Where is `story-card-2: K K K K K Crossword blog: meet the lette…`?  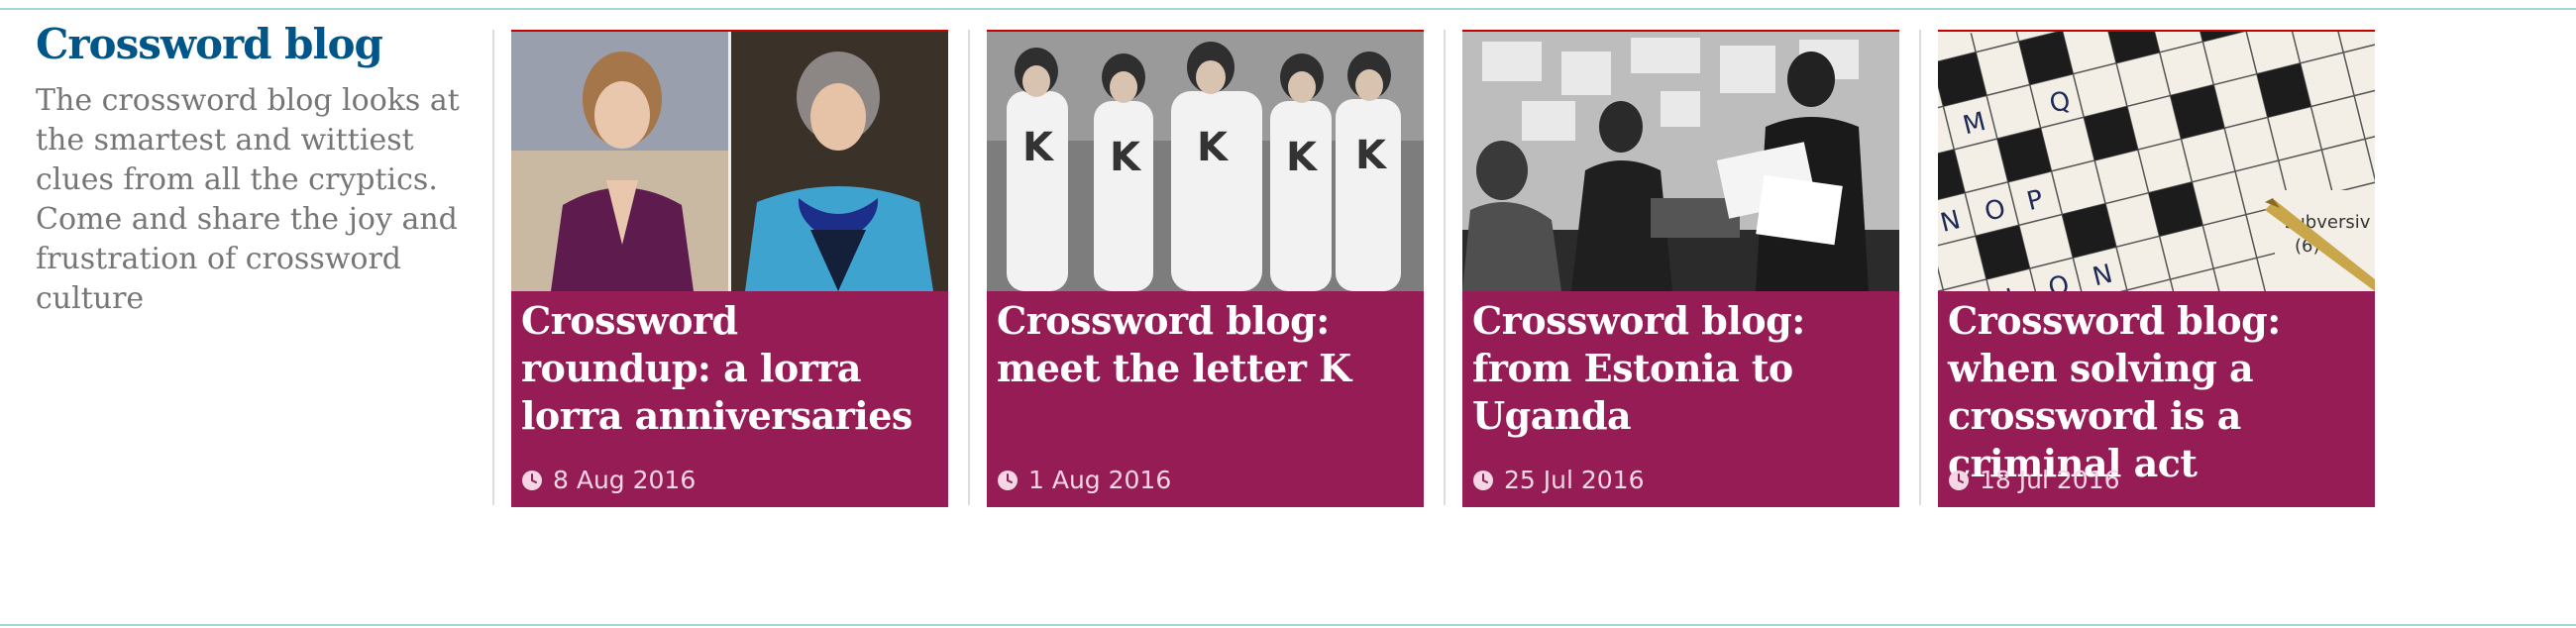
story-card-2: K K K K K Crossword blog: meet the lette… is located at coordinates (1205, 268).